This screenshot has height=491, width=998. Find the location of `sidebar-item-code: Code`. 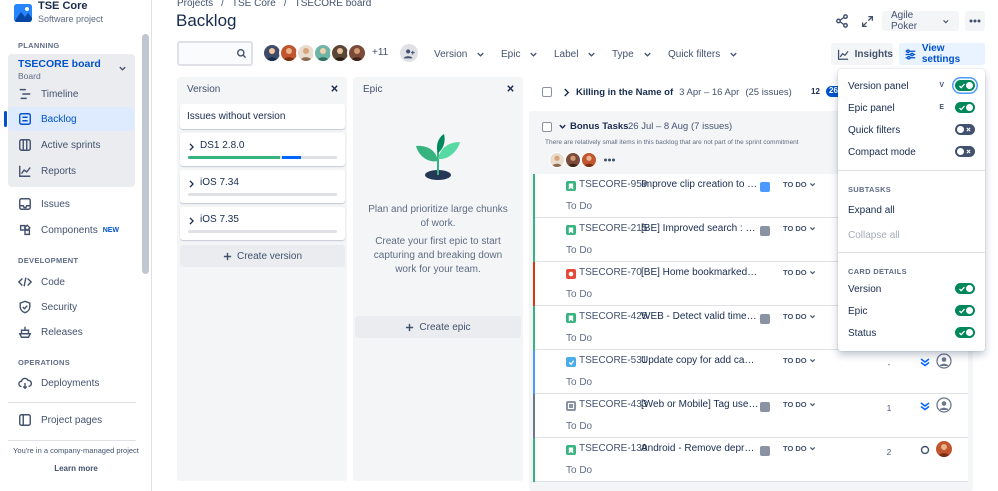

sidebar-item-code: Code is located at coordinates (71, 282).